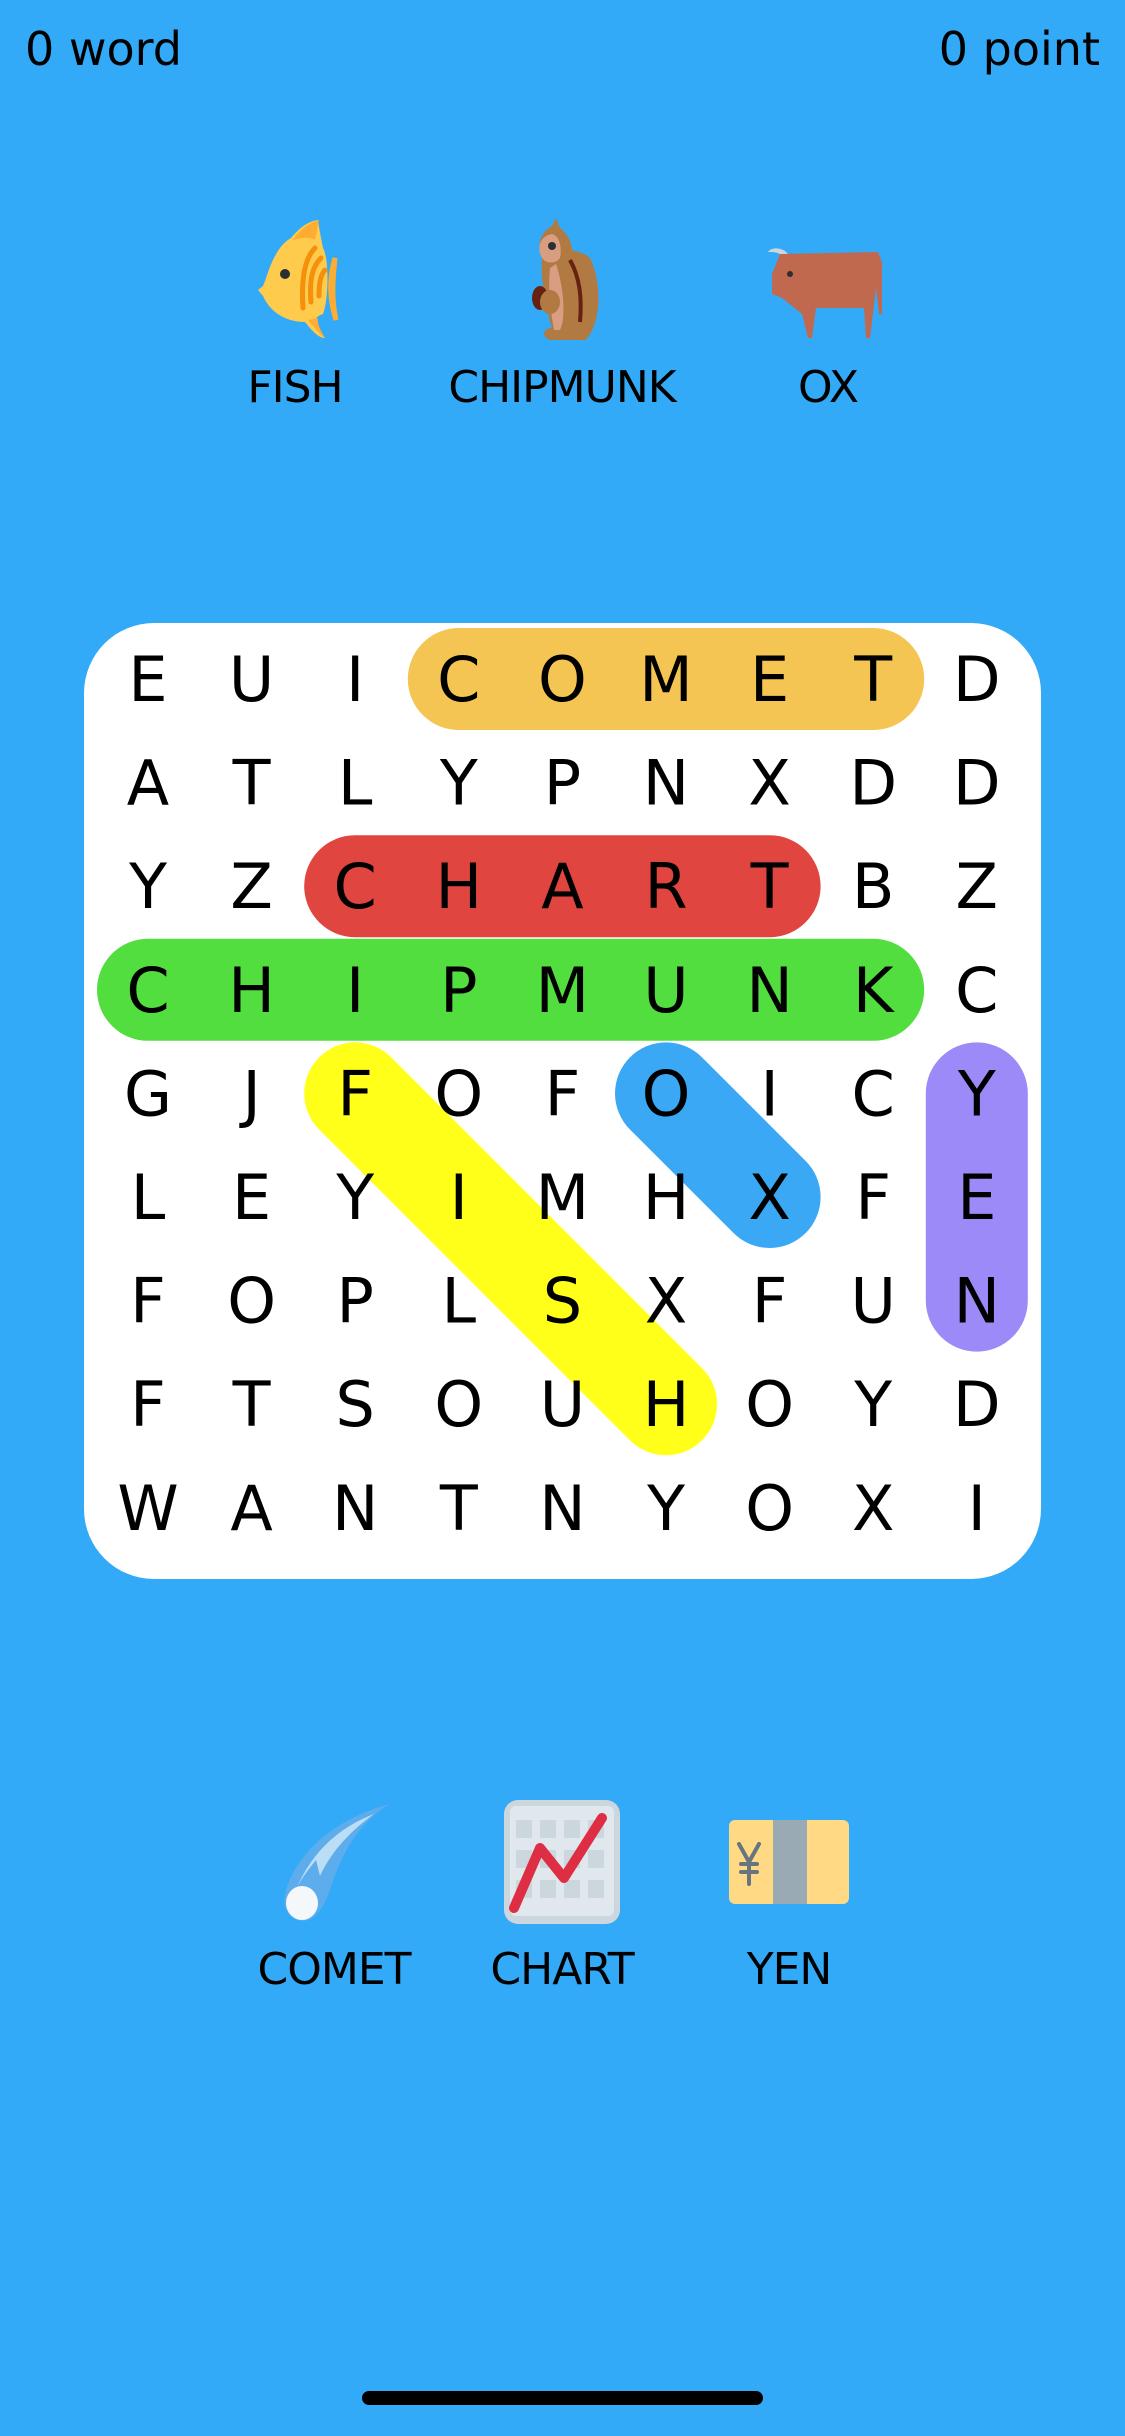 The width and height of the screenshot is (1125, 2436). I want to click on target-word-chart: CHART, so click(562, 1897).